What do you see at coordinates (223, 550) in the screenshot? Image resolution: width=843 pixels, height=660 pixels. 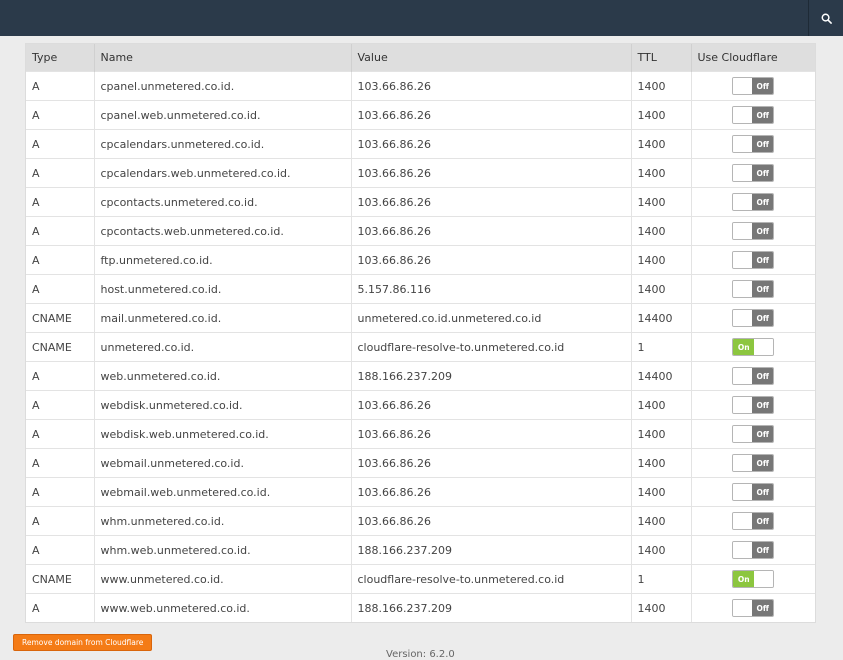 I see `record-name: whm.web.unmetered.co.id.` at bounding box center [223, 550].